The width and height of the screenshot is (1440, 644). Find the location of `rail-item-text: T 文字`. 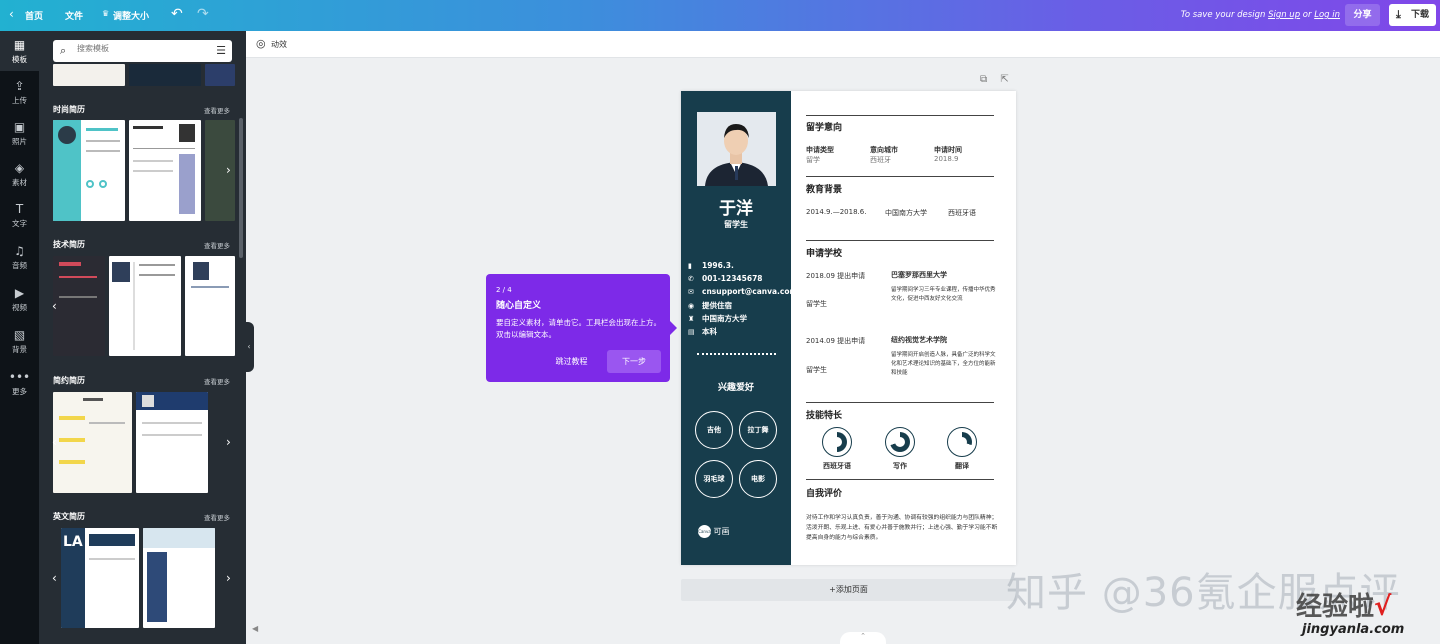

rail-item-text: T 文字 is located at coordinates (19, 215).